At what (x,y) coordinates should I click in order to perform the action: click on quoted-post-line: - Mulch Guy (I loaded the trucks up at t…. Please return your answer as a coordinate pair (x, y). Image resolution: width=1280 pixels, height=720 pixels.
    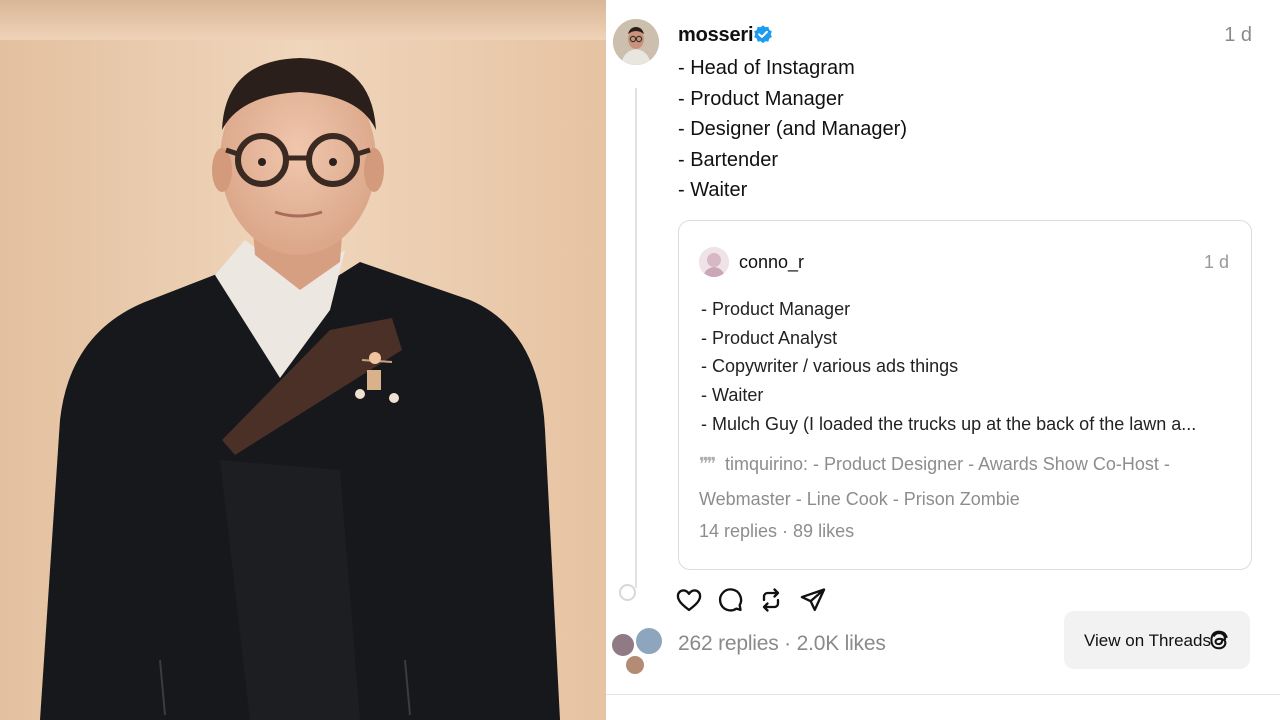
    Looking at the image, I should click on (949, 423).